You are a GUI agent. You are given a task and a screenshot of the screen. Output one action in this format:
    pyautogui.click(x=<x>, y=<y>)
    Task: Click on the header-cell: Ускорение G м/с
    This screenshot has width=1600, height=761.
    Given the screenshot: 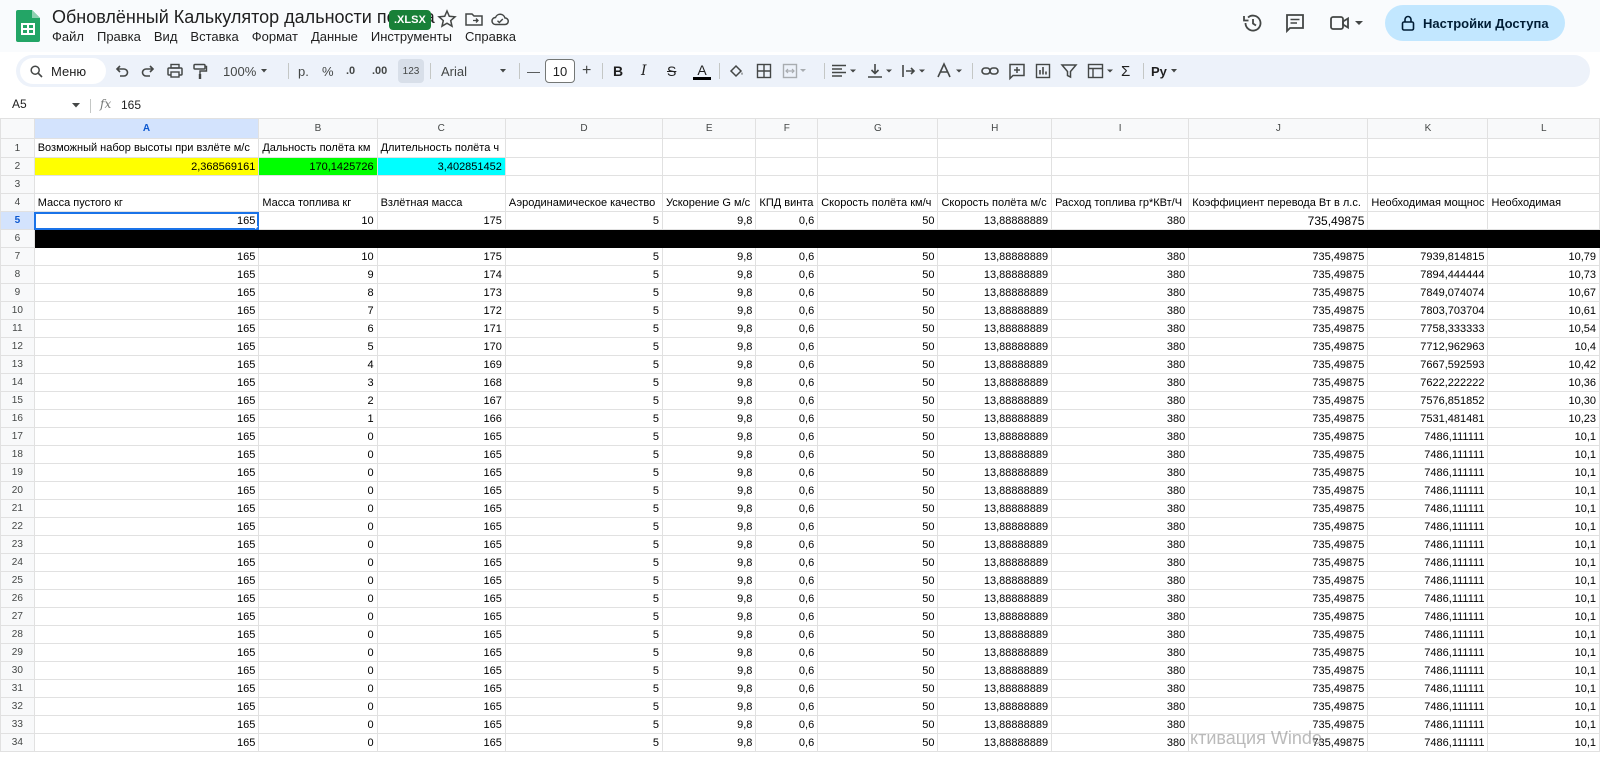 What is the action you would take?
    pyautogui.click(x=709, y=202)
    